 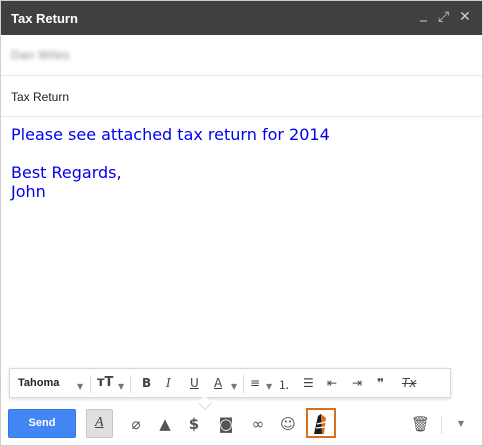 I want to click on font-dropdown-caret-icon: ▼, so click(x=80, y=385).